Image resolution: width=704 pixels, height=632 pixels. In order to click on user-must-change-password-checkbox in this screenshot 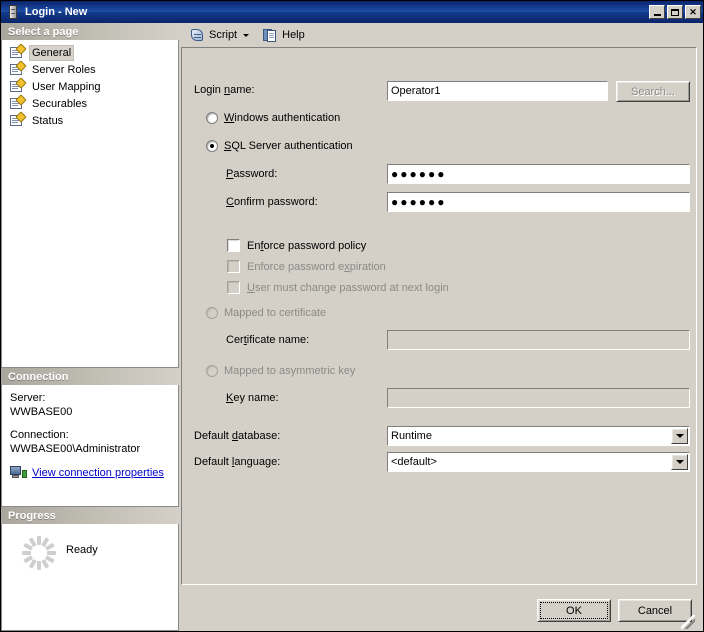, I will do `click(233, 287)`.